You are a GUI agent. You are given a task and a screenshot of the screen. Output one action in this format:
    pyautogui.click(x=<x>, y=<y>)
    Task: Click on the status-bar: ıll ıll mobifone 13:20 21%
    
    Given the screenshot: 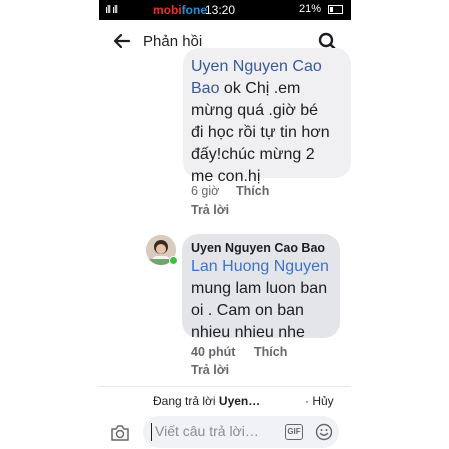 What is the action you would take?
    pyautogui.click(x=225, y=10)
    